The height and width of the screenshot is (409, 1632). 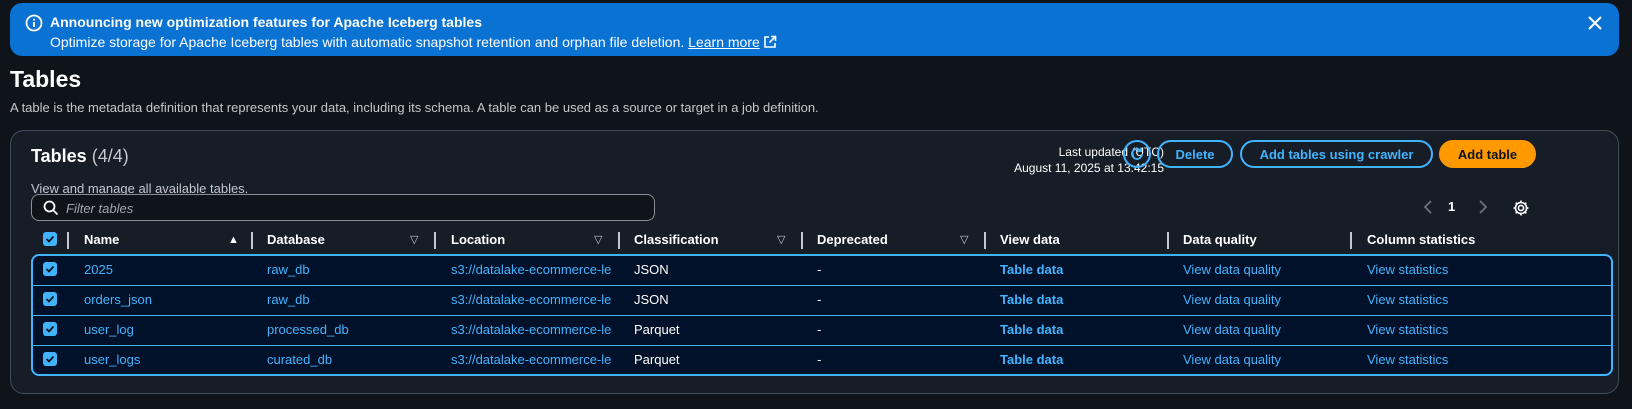 I want to click on close-icon, so click(x=1595, y=23).